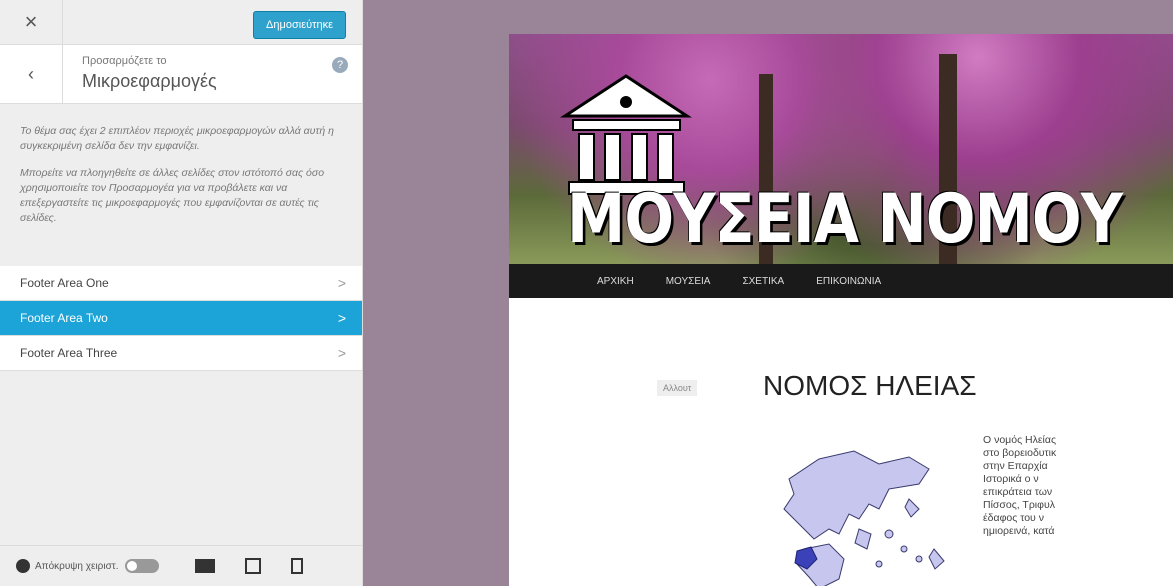  What do you see at coordinates (64, 318) in the screenshot?
I see `area-label: Footer Area Two` at bounding box center [64, 318].